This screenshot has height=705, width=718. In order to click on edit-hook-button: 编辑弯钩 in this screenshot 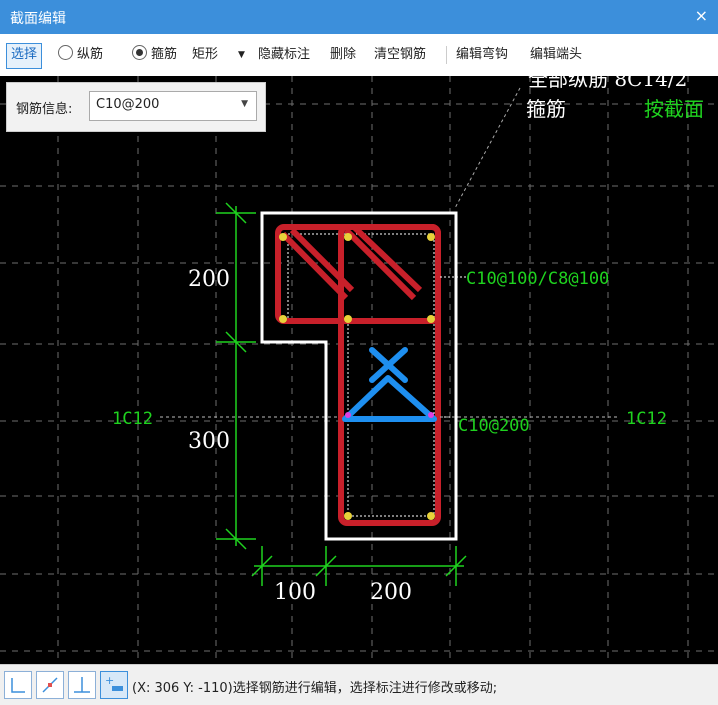, I will do `click(482, 55)`.